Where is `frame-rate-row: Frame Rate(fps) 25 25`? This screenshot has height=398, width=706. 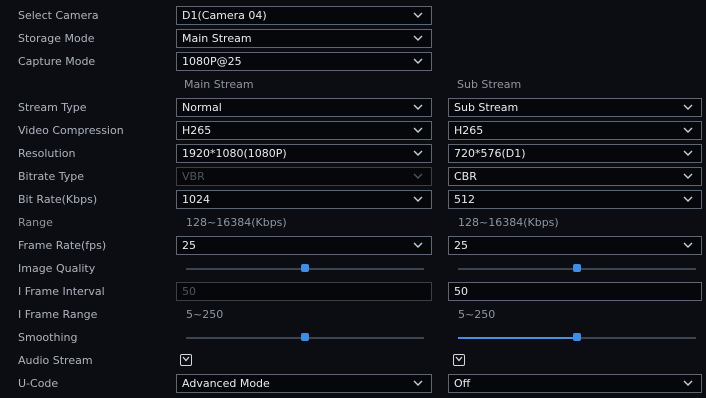
frame-rate-row: Frame Rate(fps) 25 25 is located at coordinates (353, 245).